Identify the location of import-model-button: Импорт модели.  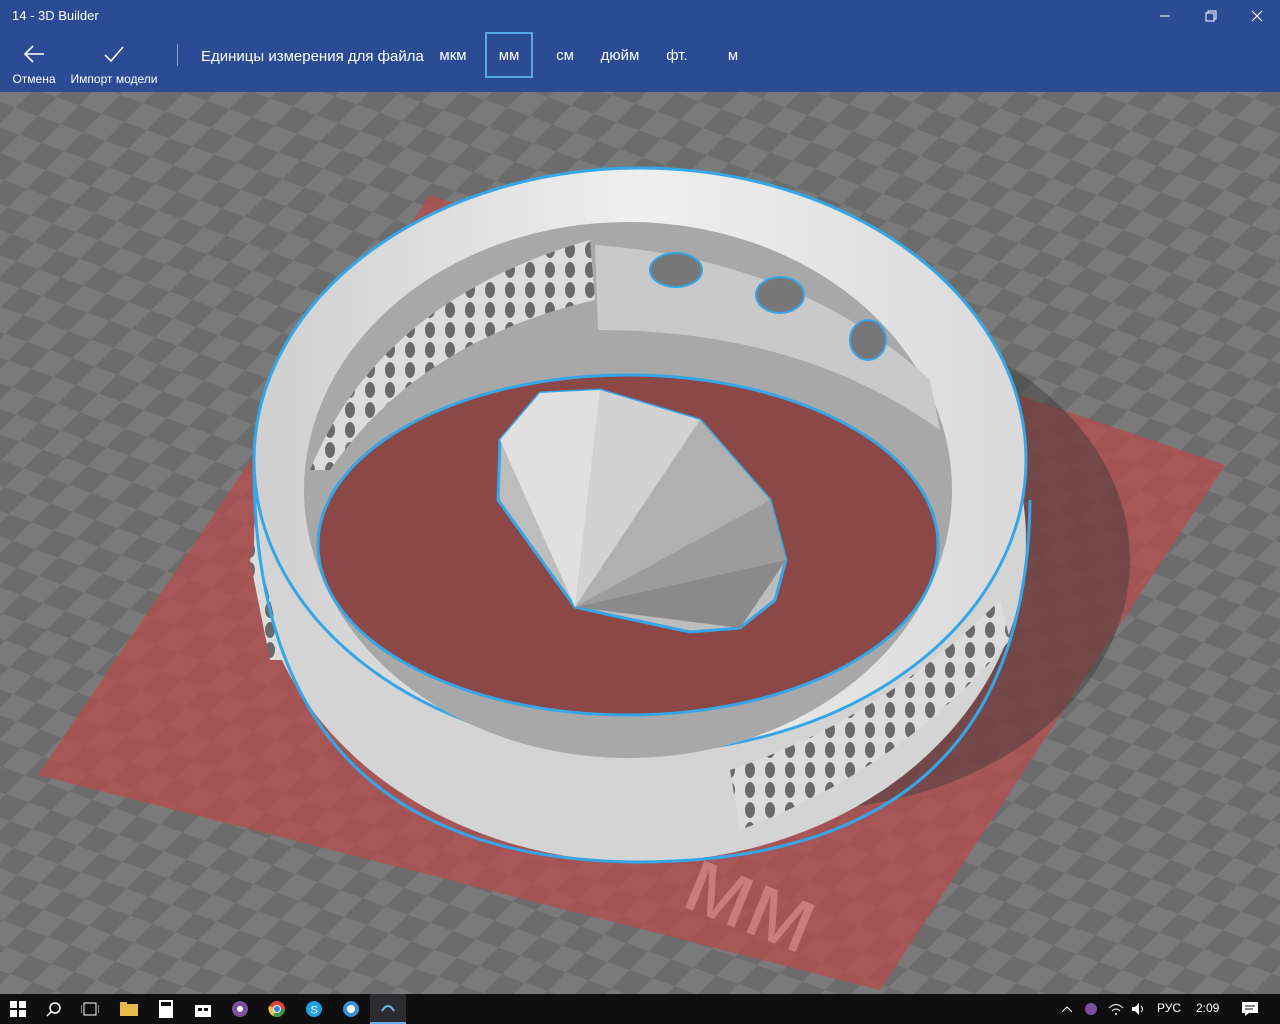
(114, 62).